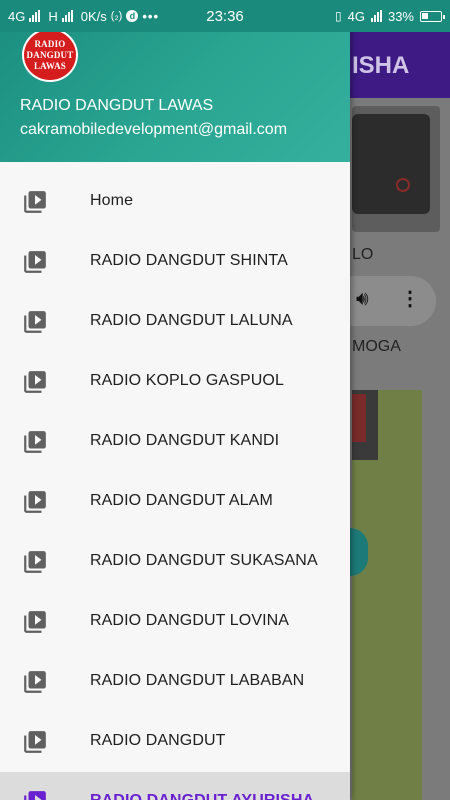  What do you see at coordinates (53, 16) in the screenshot?
I see `network-type-2: H` at bounding box center [53, 16].